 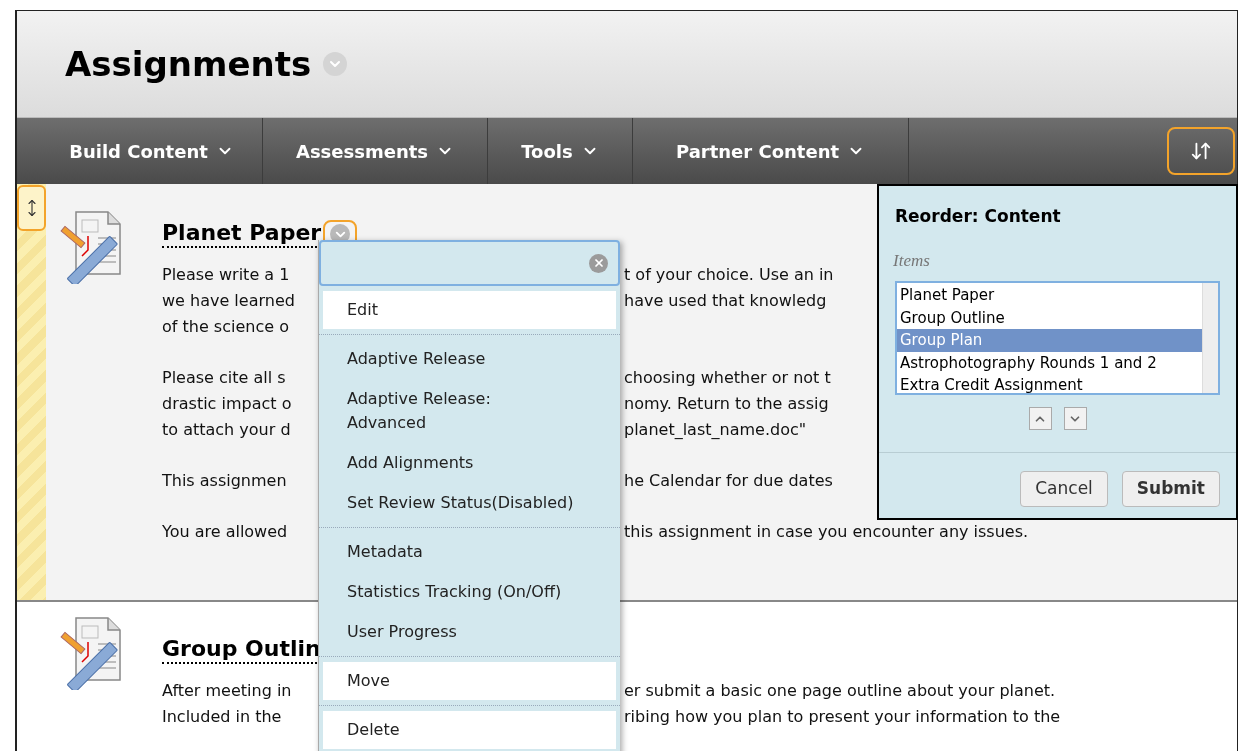 I want to click on body-text: of the science o, so click(x=226, y=327).